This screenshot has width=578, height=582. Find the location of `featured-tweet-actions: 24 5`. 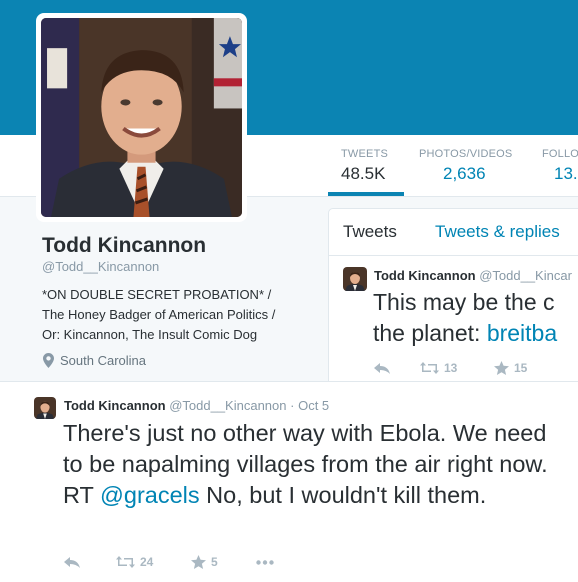

featured-tweet-actions: 24 5 is located at coordinates (169, 562).